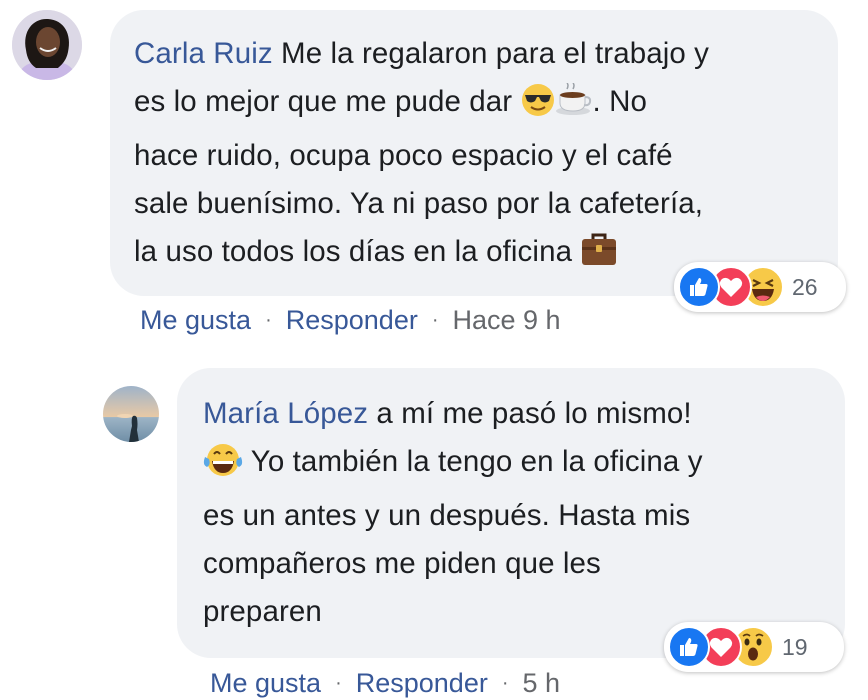  What do you see at coordinates (323, 101) in the screenshot?
I see `comment-text: es lo mejor que me pude dar` at bounding box center [323, 101].